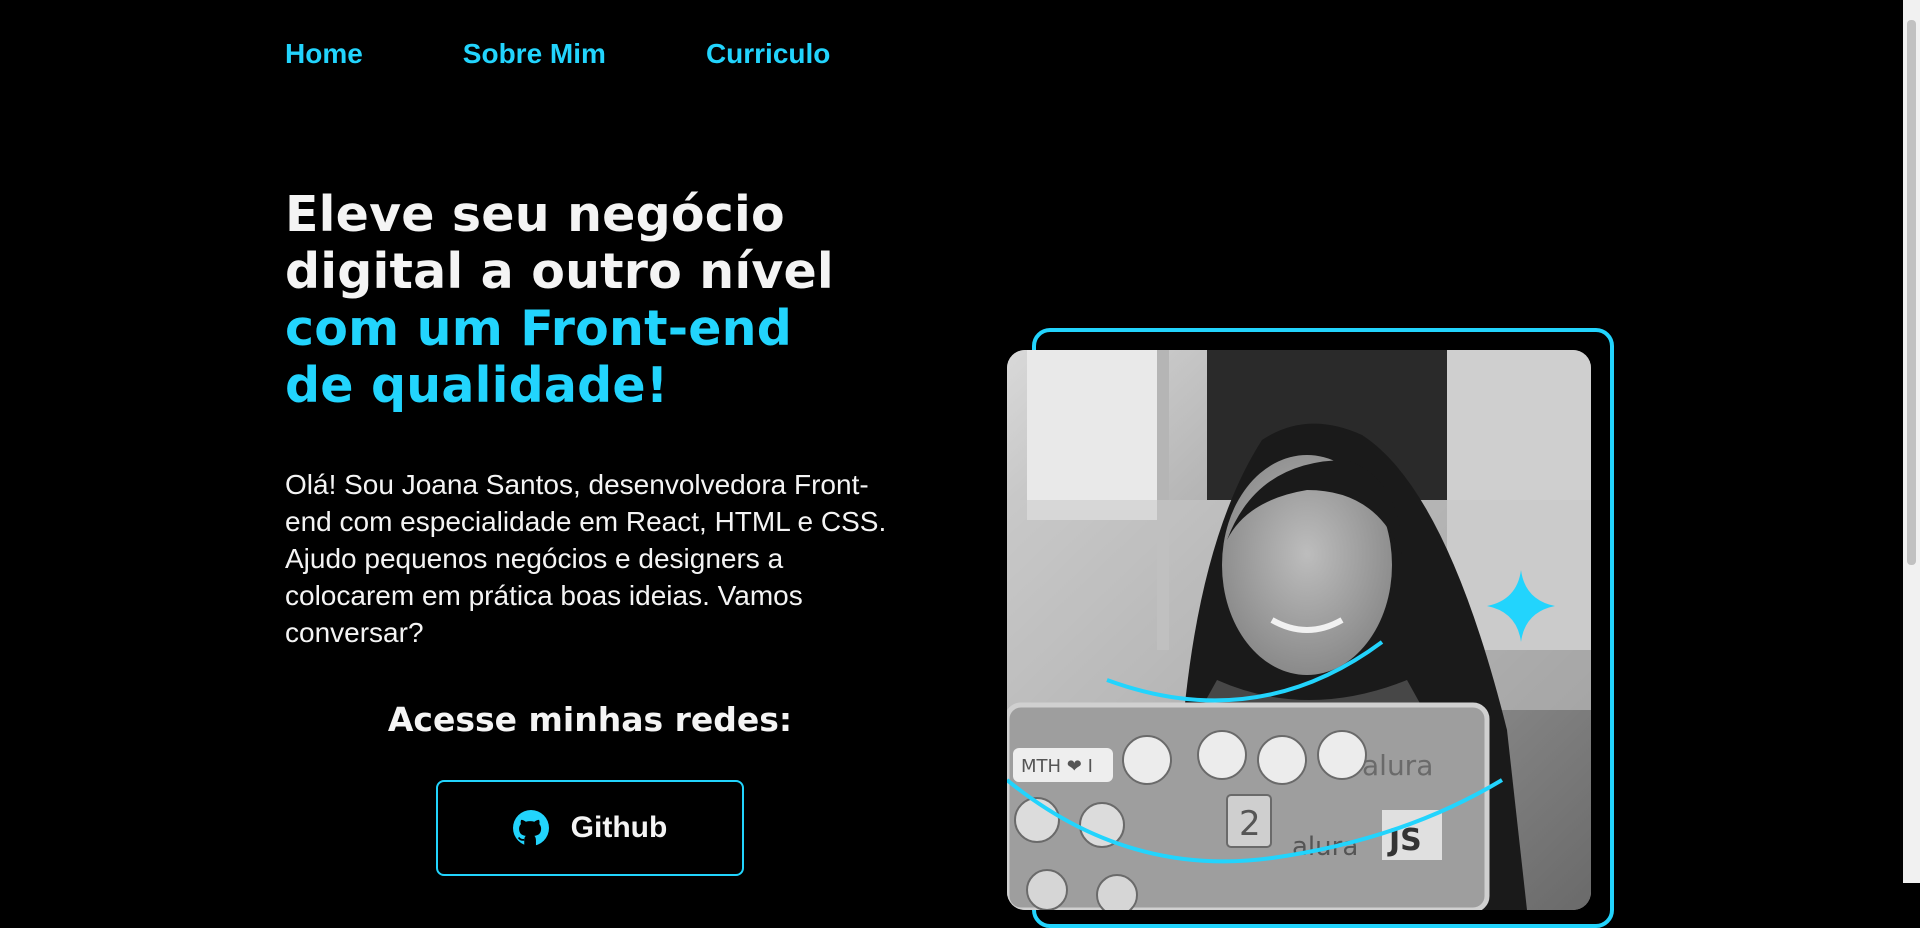  Describe the element at coordinates (619, 827) in the screenshot. I see `github-button-label: Github` at that location.